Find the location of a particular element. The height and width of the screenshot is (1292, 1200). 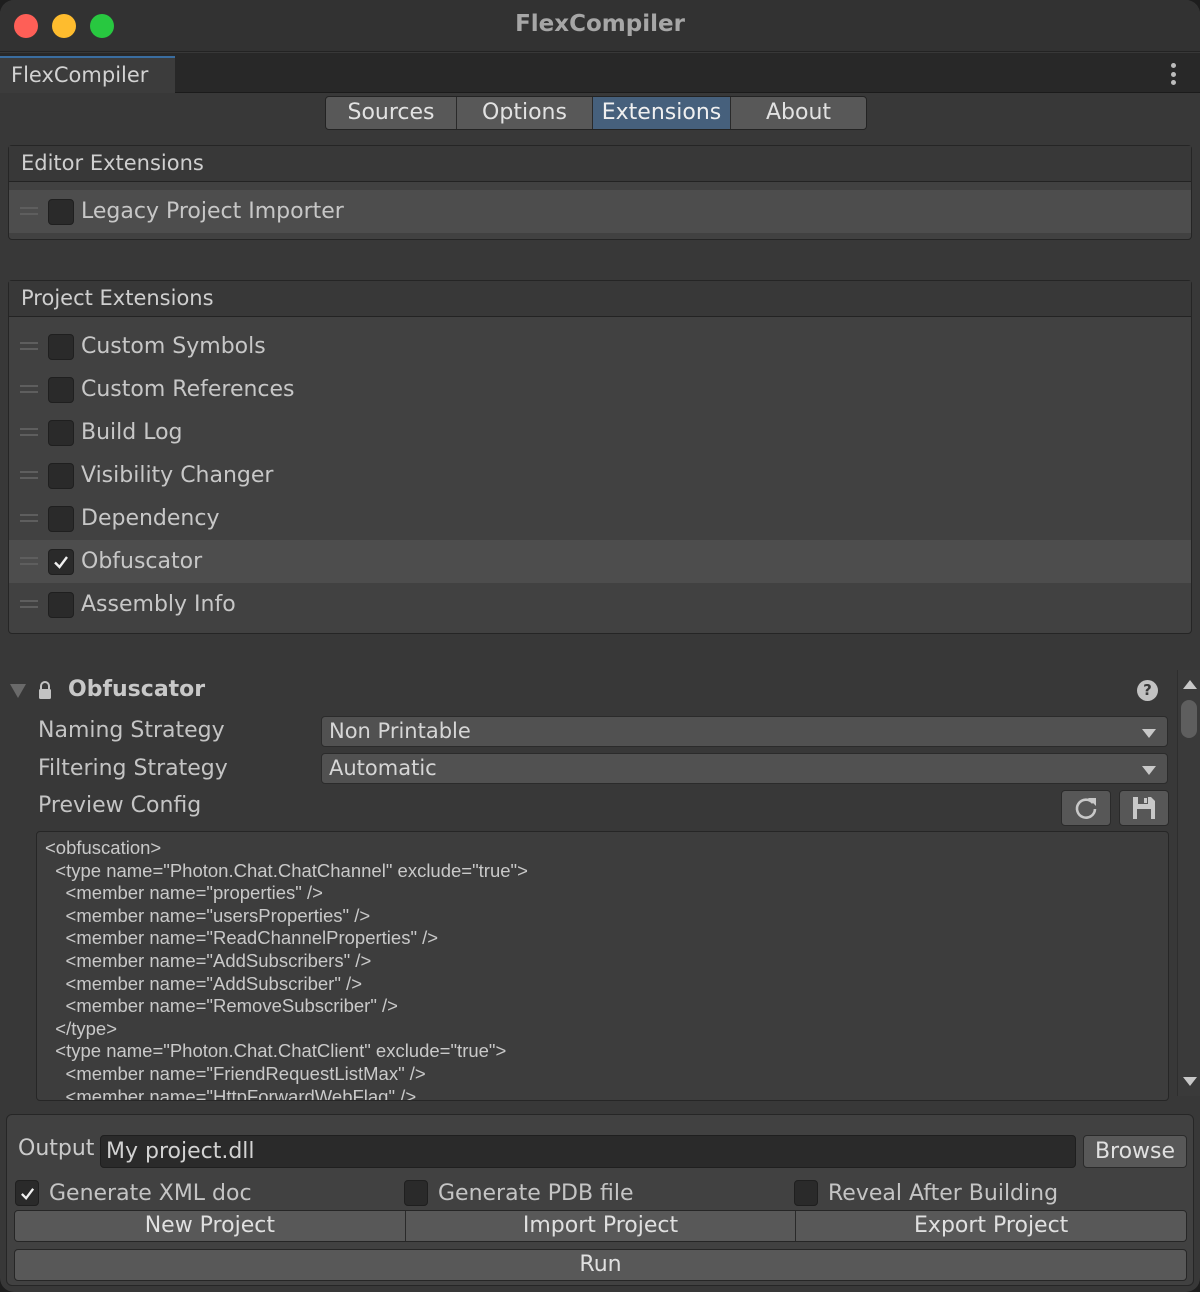

code-line: <member name="ReadChannelProperties" /> is located at coordinates (242, 938).